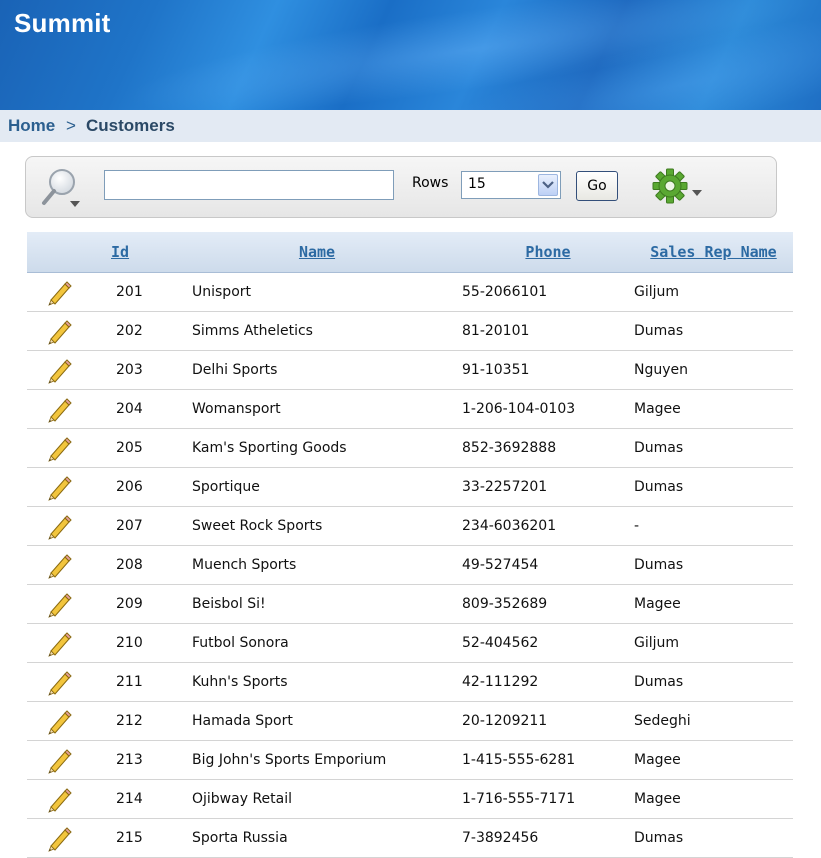  Describe the element at coordinates (59, 252) in the screenshot. I see `edit-column-header` at that location.